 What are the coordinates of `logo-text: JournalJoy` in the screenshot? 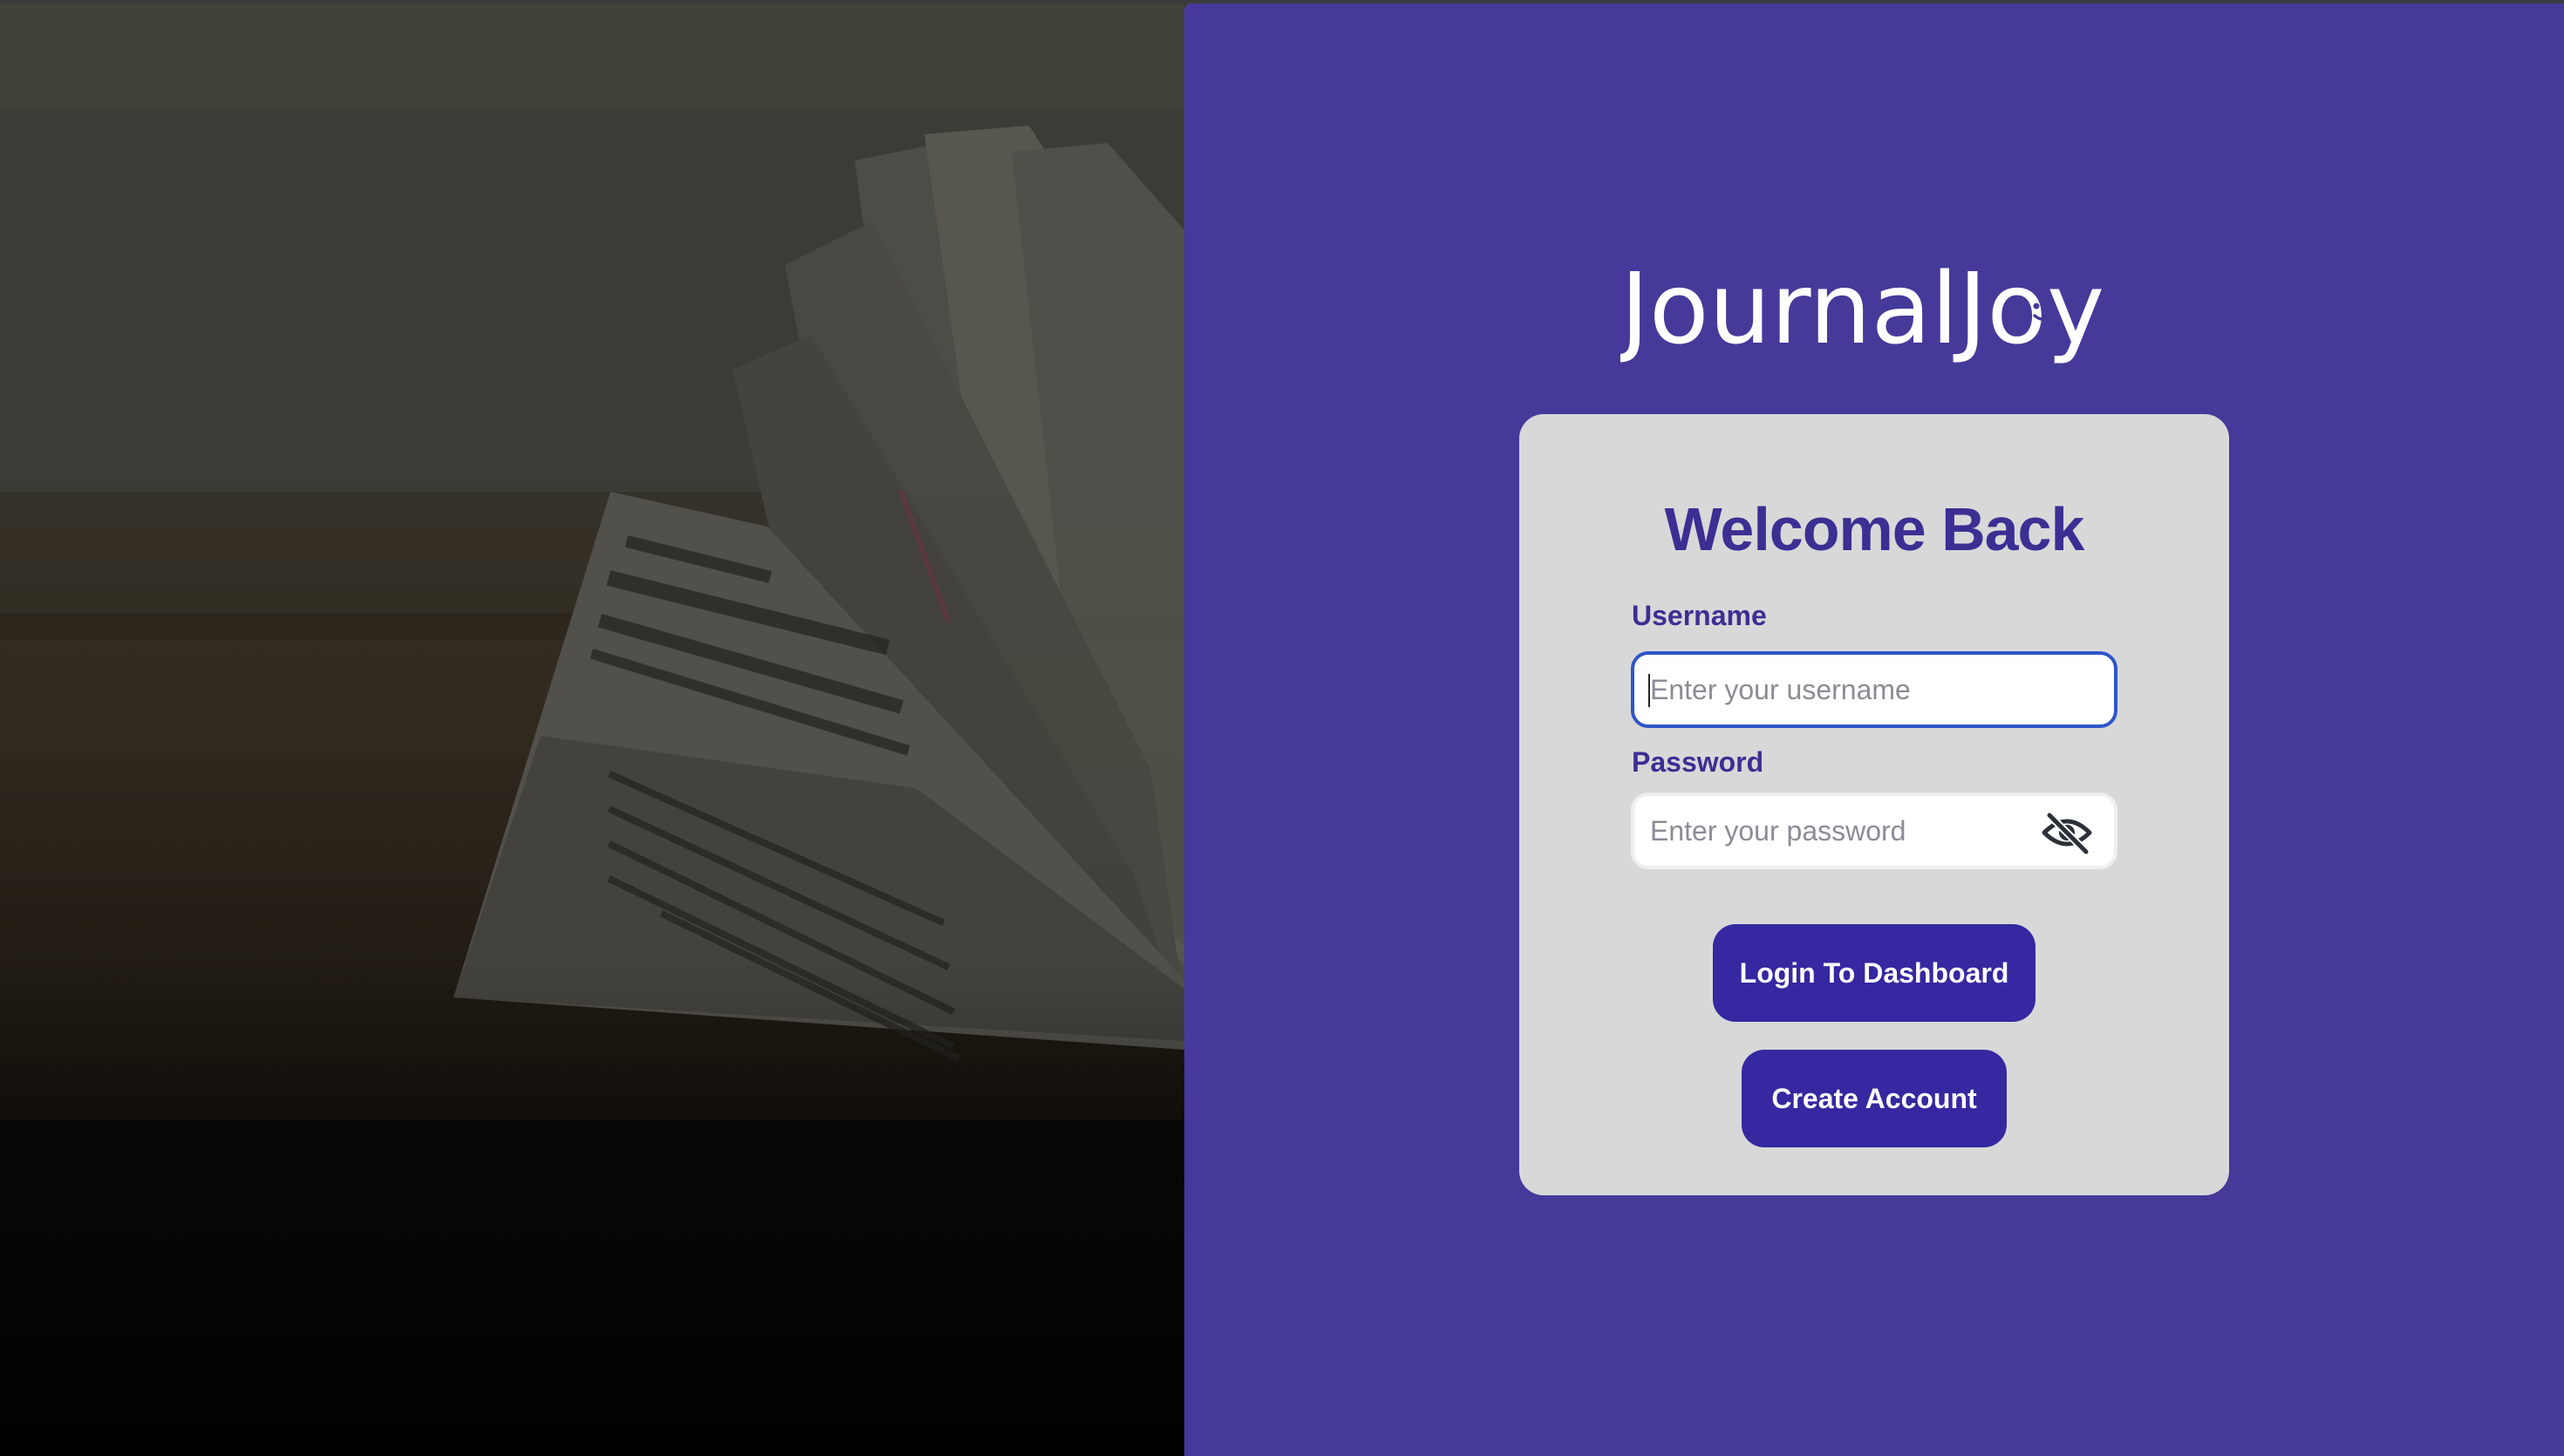 It's located at (1862, 309).